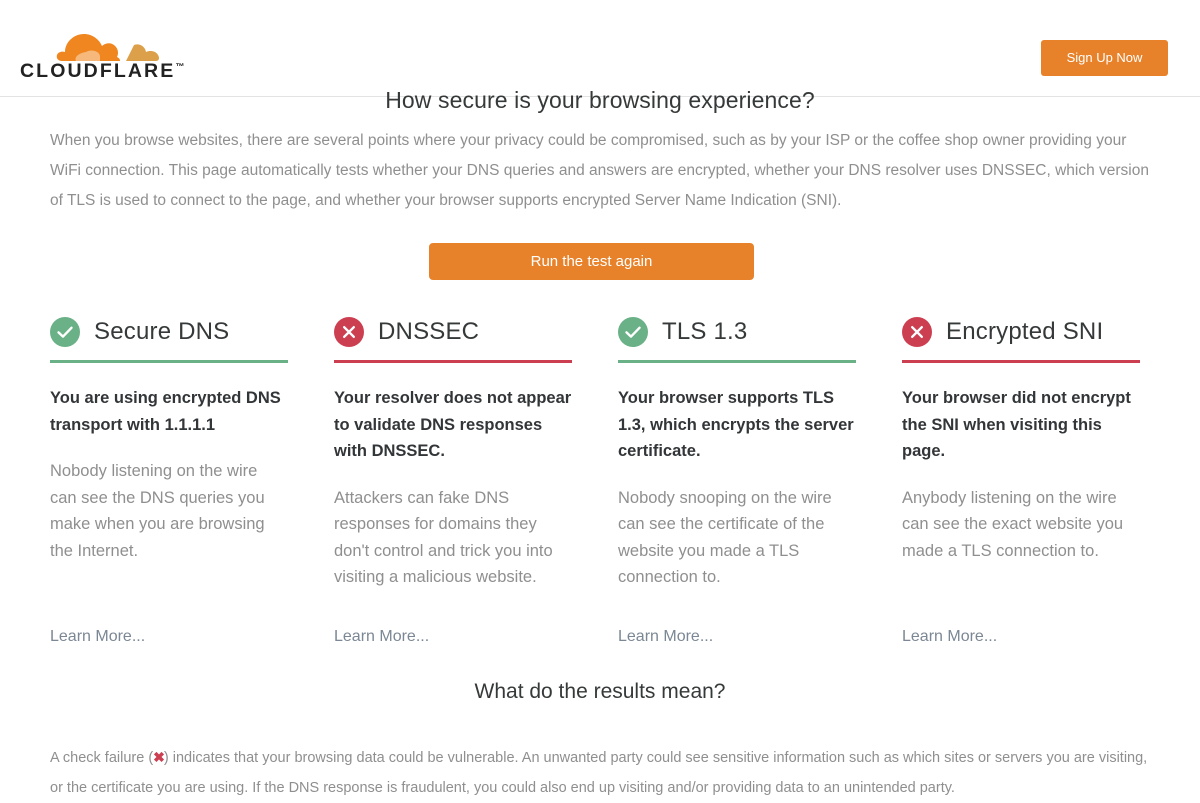  Describe the element at coordinates (98, 71) in the screenshot. I see `logo-text: CLOUDFLARE` at that location.